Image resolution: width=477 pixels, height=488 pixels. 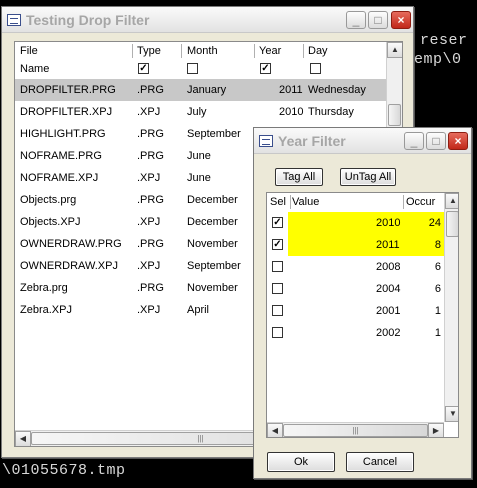 What do you see at coordinates (143, 68) in the screenshot?
I see `type-filter-checkbox: ✓` at bounding box center [143, 68].